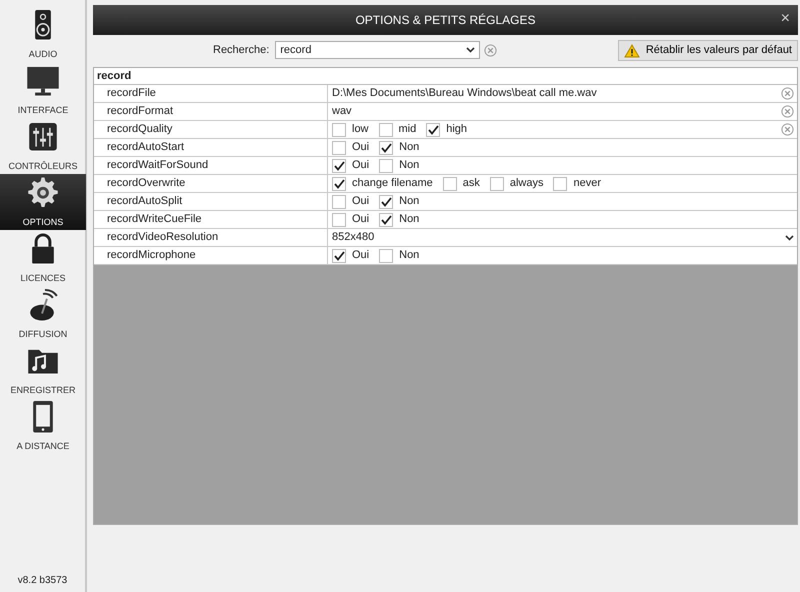  What do you see at coordinates (471, 183) in the screenshot?
I see `option-label: ask` at bounding box center [471, 183].